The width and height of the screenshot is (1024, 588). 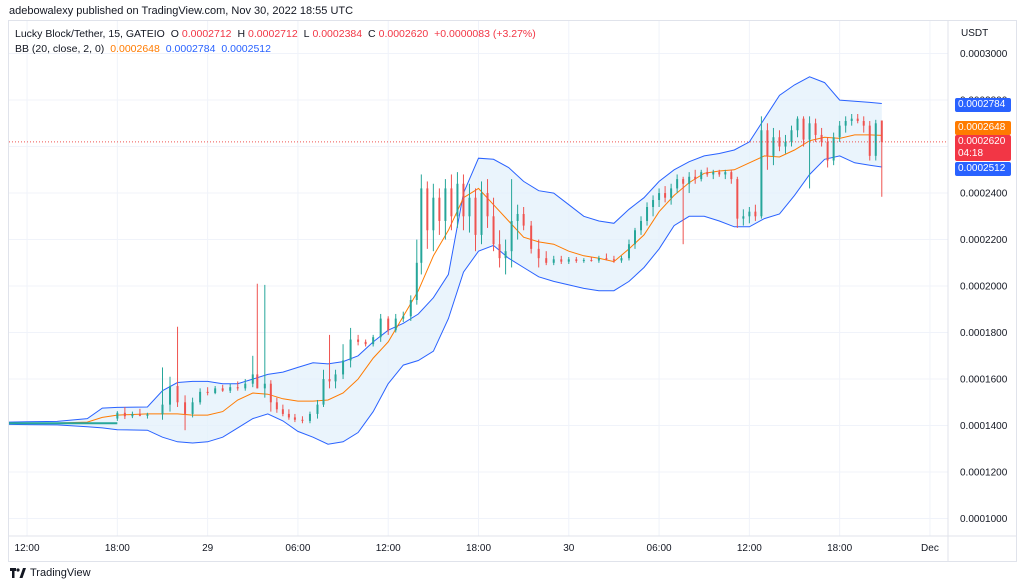 What do you see at coordinates (983, 105) in the screenshot?
I see `bb-upper-price-tag: 0.0002784` at bounding box center [983, 105].